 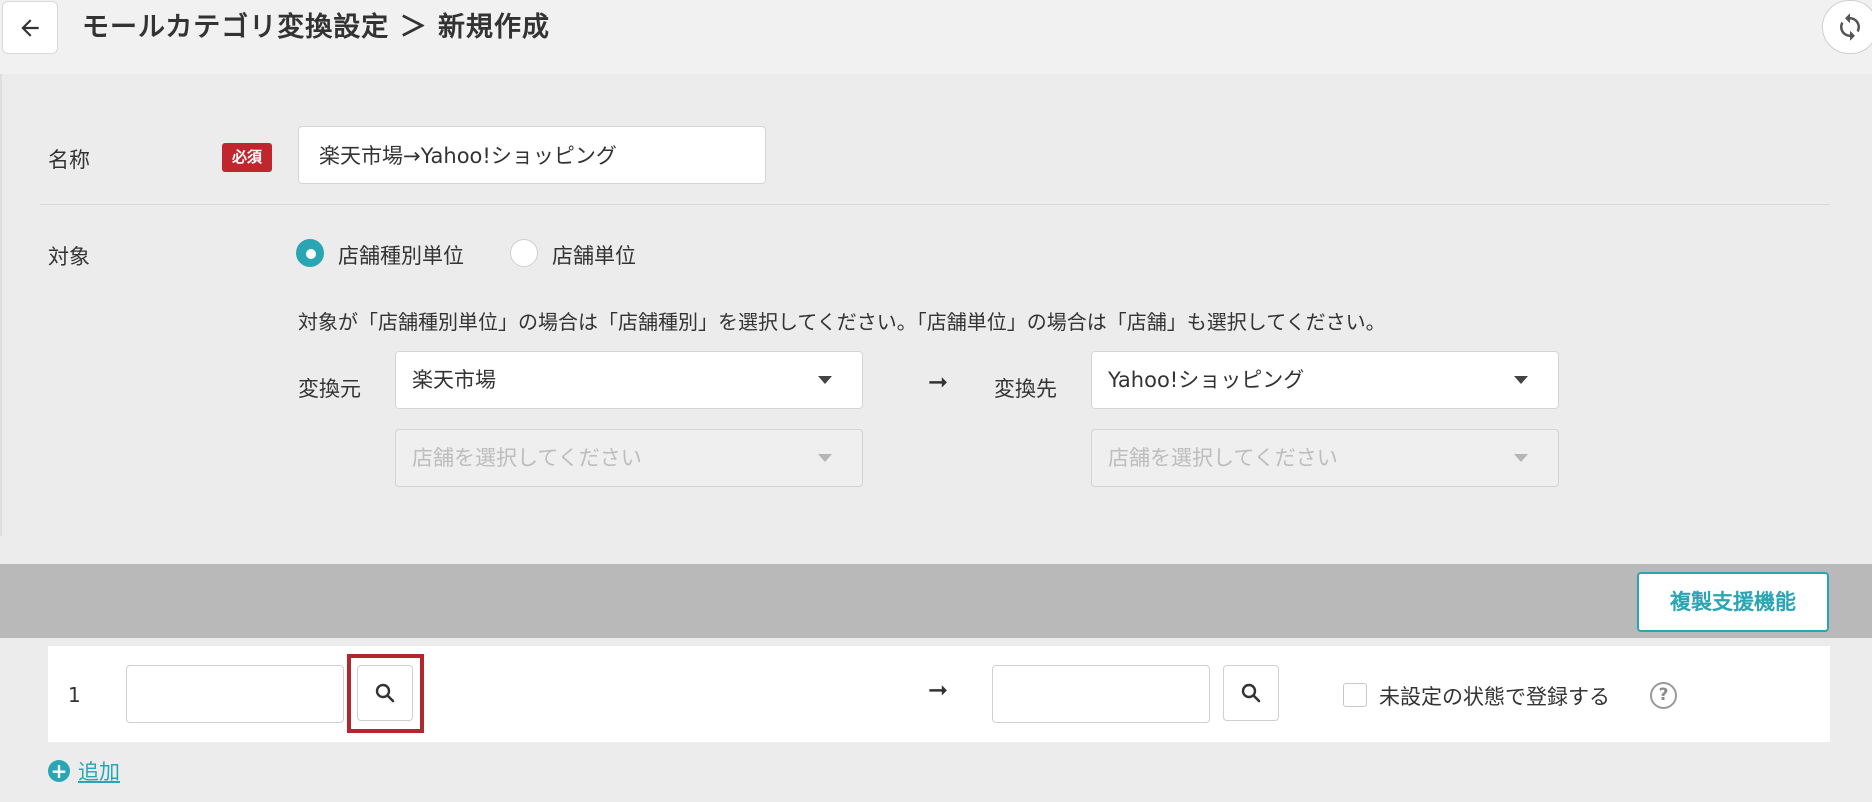 I want to click on search-icon, so click(x=1251, y=693).